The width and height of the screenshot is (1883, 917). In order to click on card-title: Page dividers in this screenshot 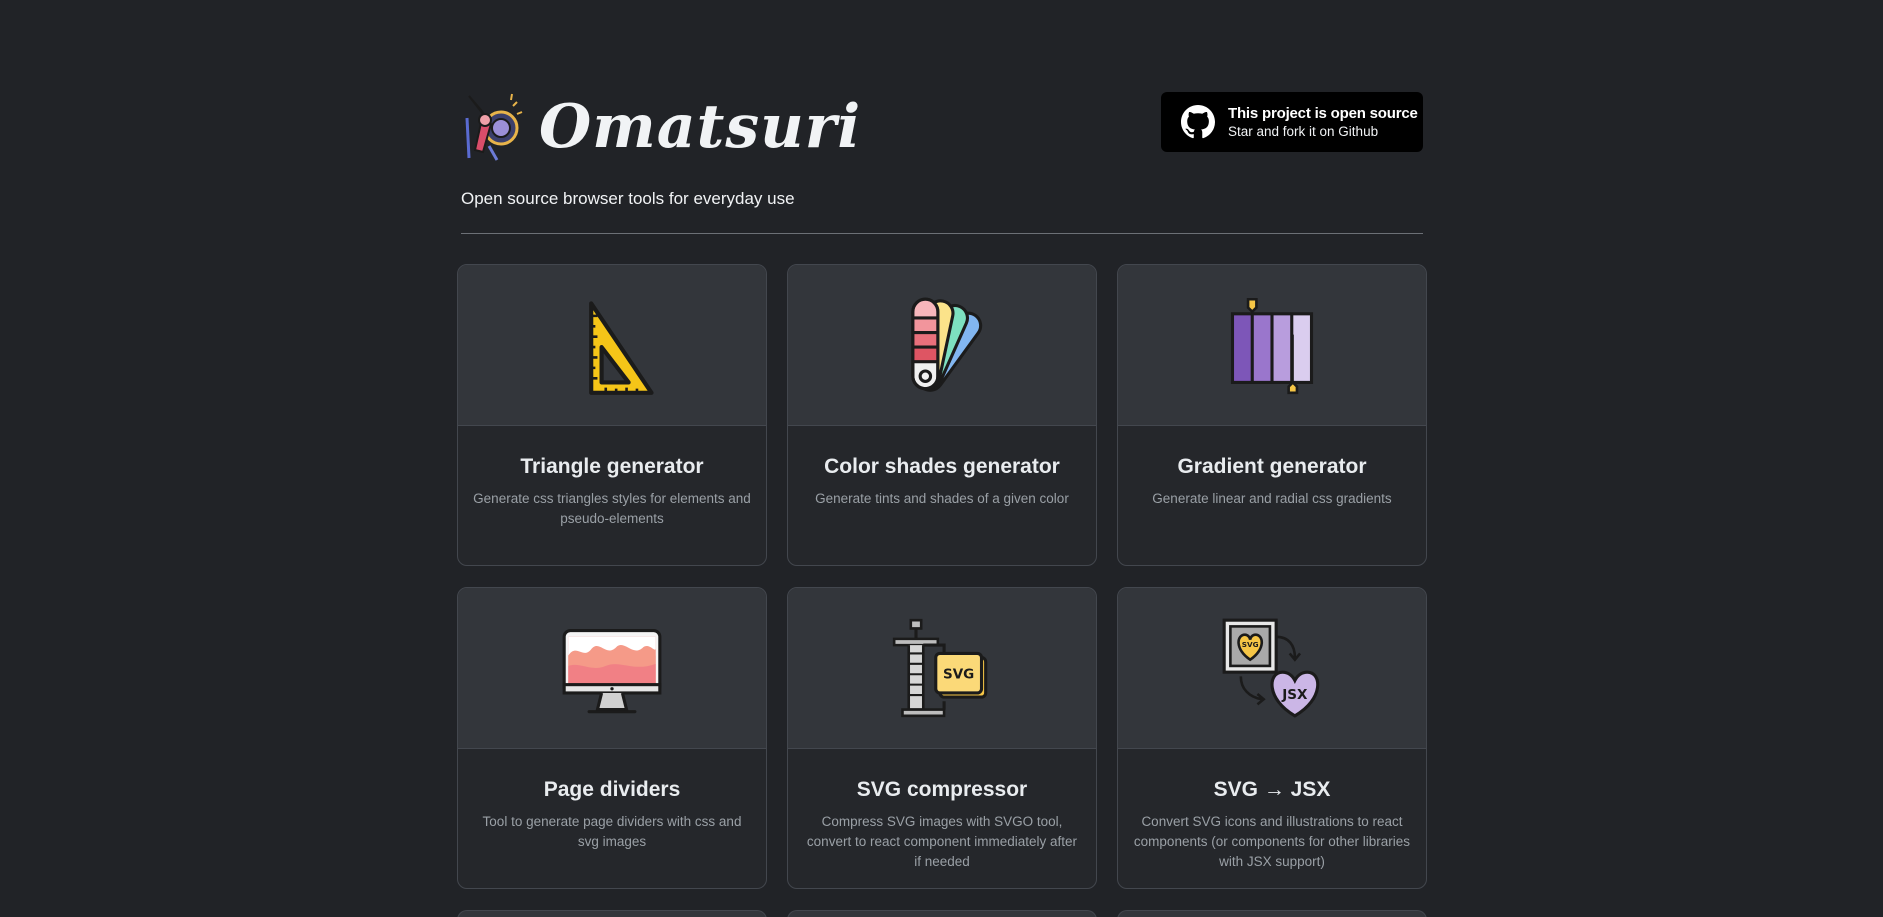, I will do `click(612, 789)`.